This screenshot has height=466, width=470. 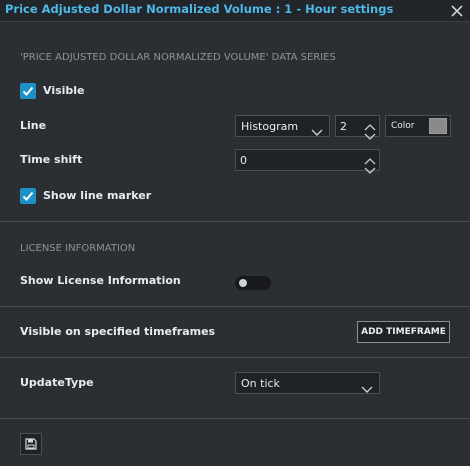 I want to click on show-line-marker-label: Show line marker, so click(x=97, y=195).